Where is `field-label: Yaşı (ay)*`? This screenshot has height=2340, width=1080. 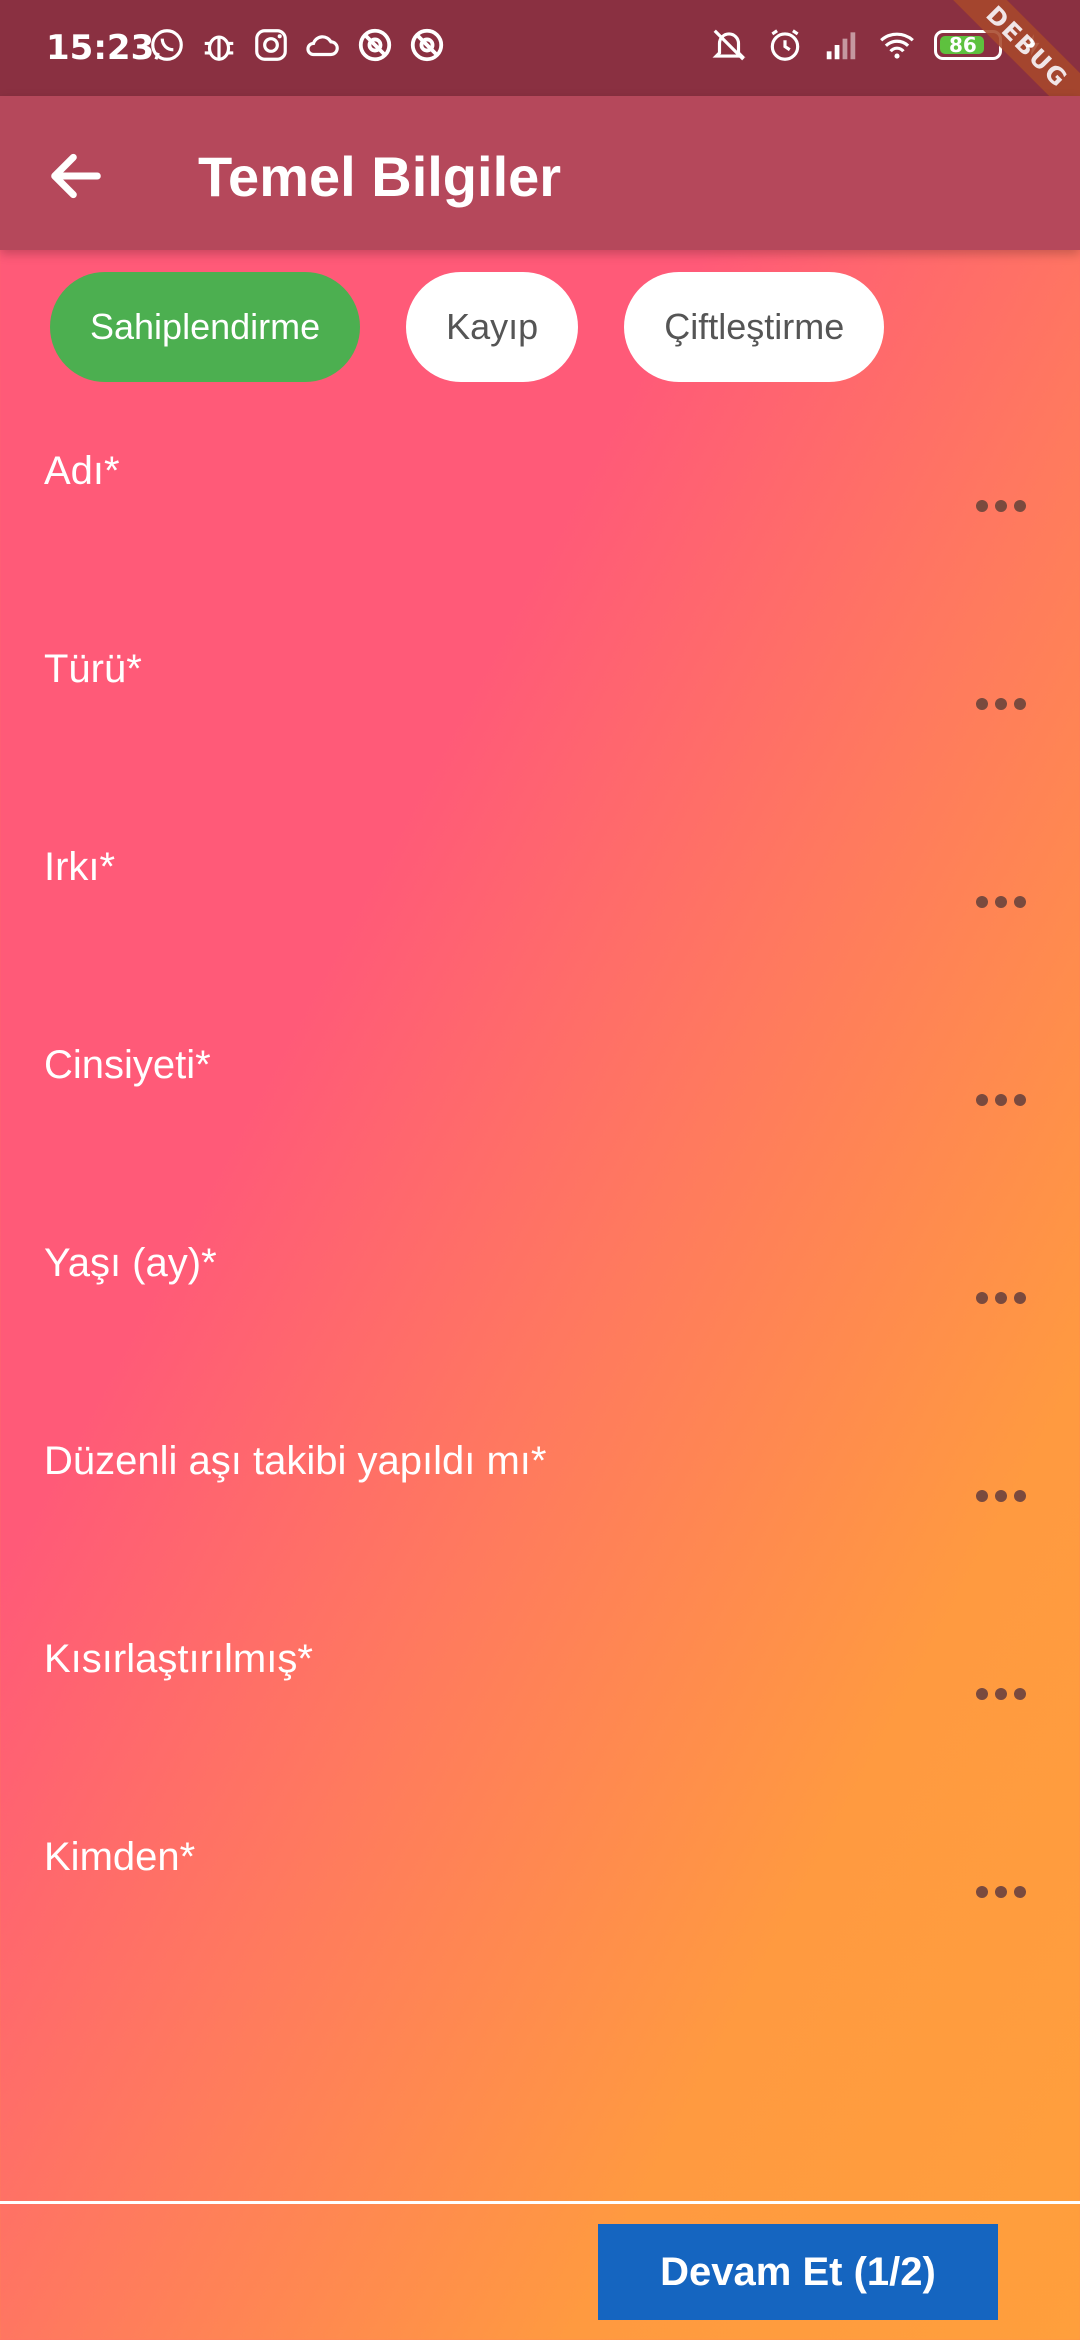 field-label: Yaşı (ay)* is located at coordinates (130, 1263).